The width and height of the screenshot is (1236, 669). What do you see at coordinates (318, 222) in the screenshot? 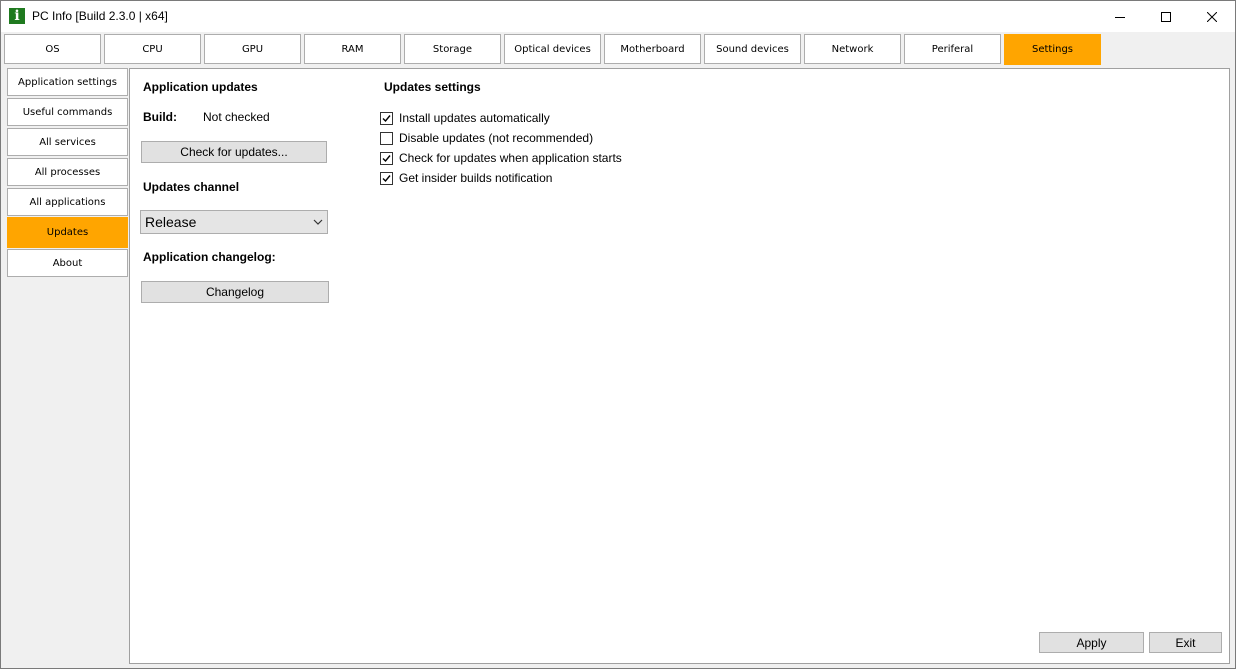
I see `chevron-down-icon` at bounding box center [318, 222].